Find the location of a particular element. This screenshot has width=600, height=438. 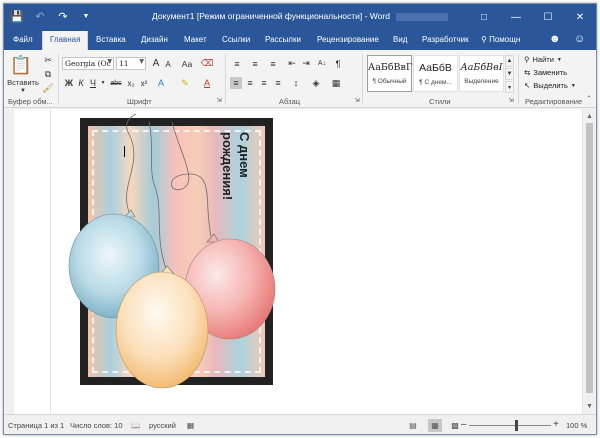

macro-icon: ▦ is located at coordinates (190, 425).